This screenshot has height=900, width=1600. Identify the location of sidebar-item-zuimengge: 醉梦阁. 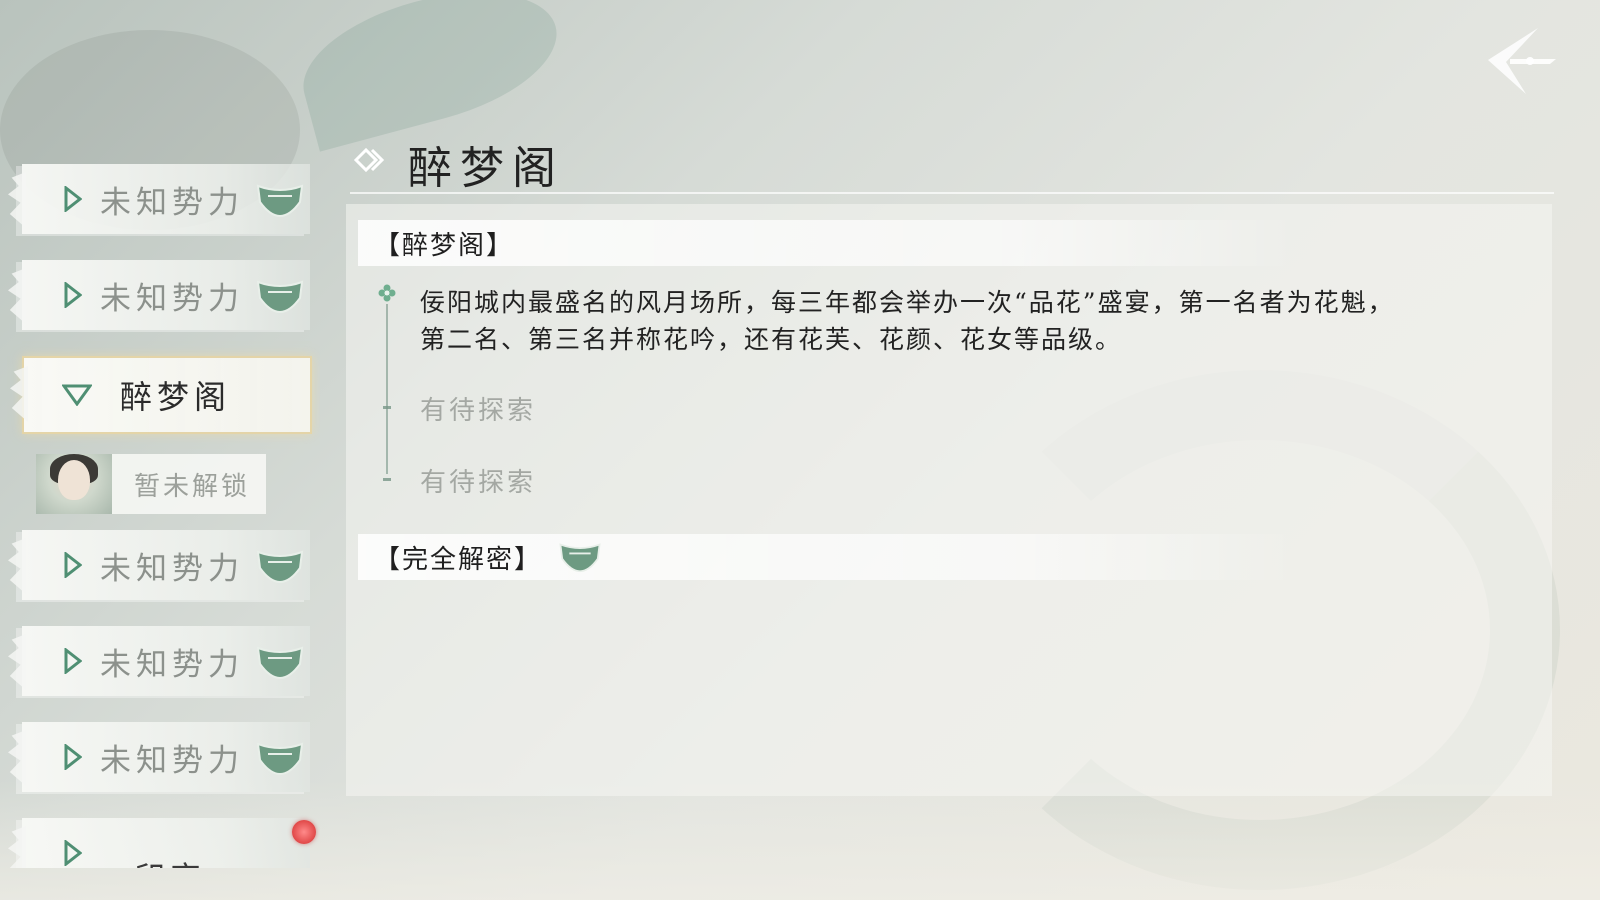
(167, 395).